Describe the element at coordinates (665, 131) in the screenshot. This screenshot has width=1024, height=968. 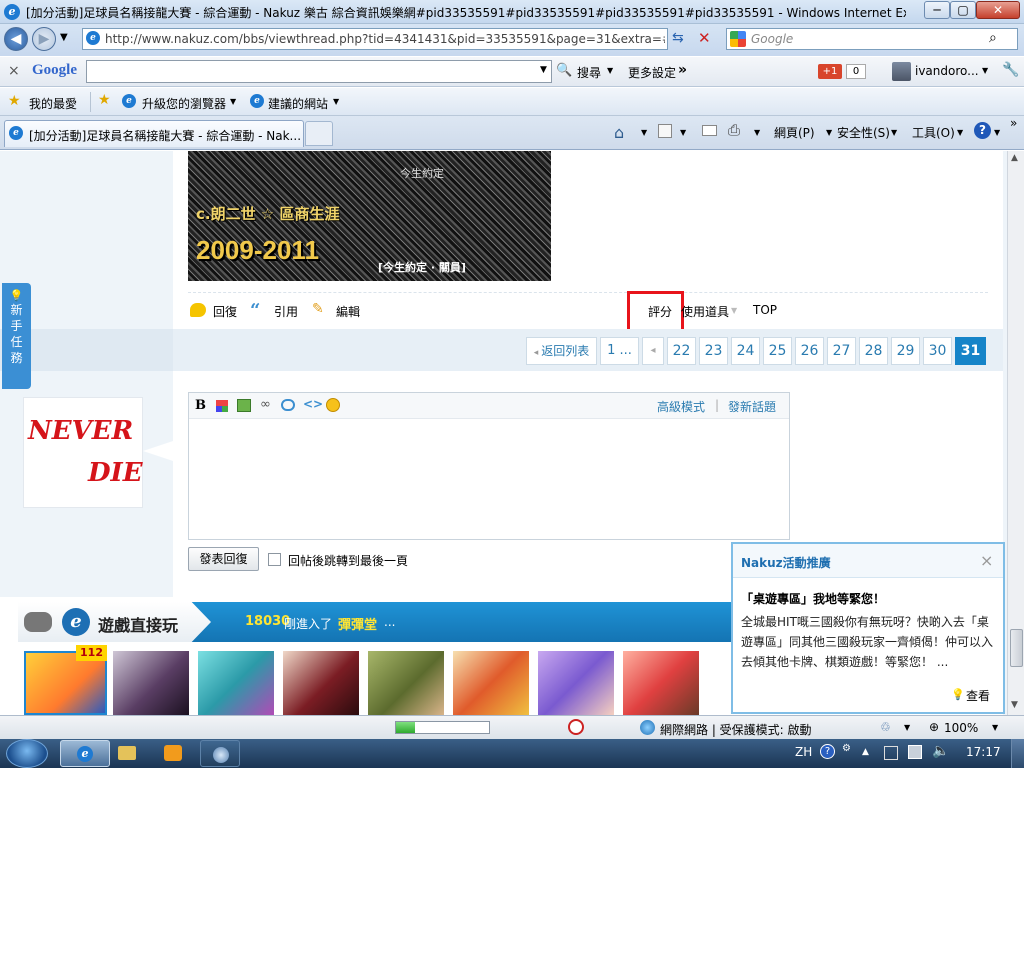
I see `feeds-icon` at that location.